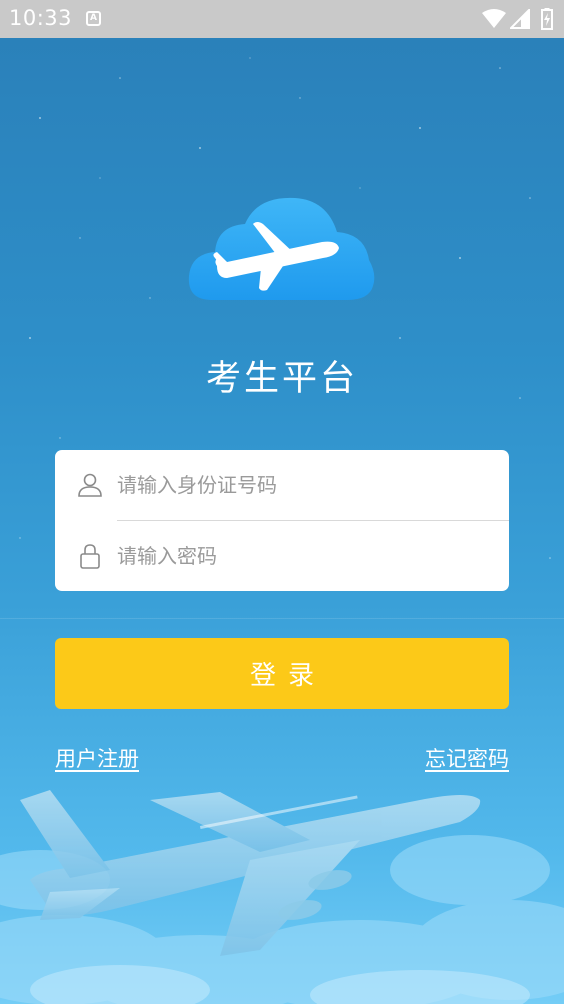 Image resolution: width=564 pixels, height=1004 pixels. I want to click on status-time: 10:33, so click(41, 18).